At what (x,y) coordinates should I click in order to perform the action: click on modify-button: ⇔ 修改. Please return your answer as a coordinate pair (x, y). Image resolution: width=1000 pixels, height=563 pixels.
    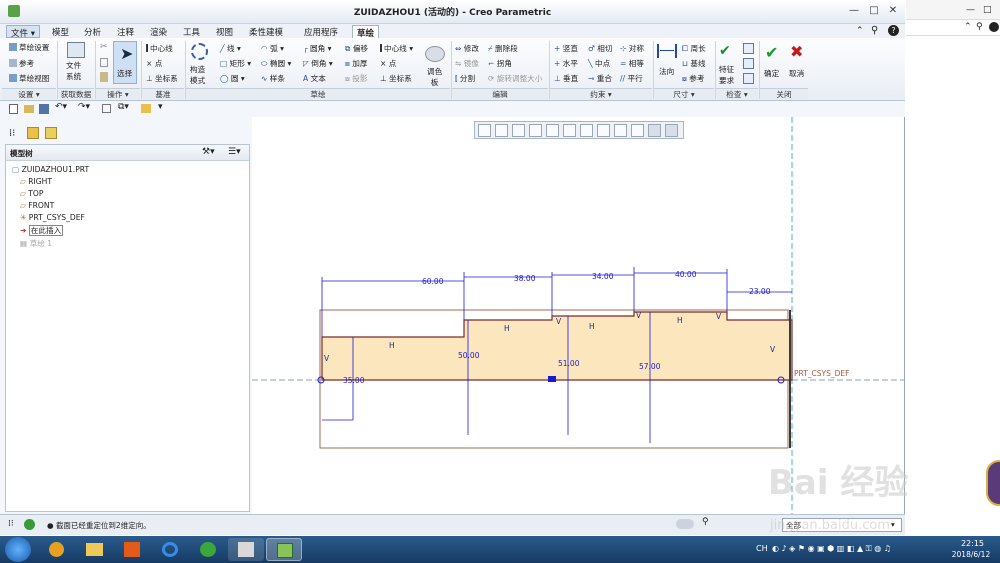
    Looking at the image, I should click on (467, 48).